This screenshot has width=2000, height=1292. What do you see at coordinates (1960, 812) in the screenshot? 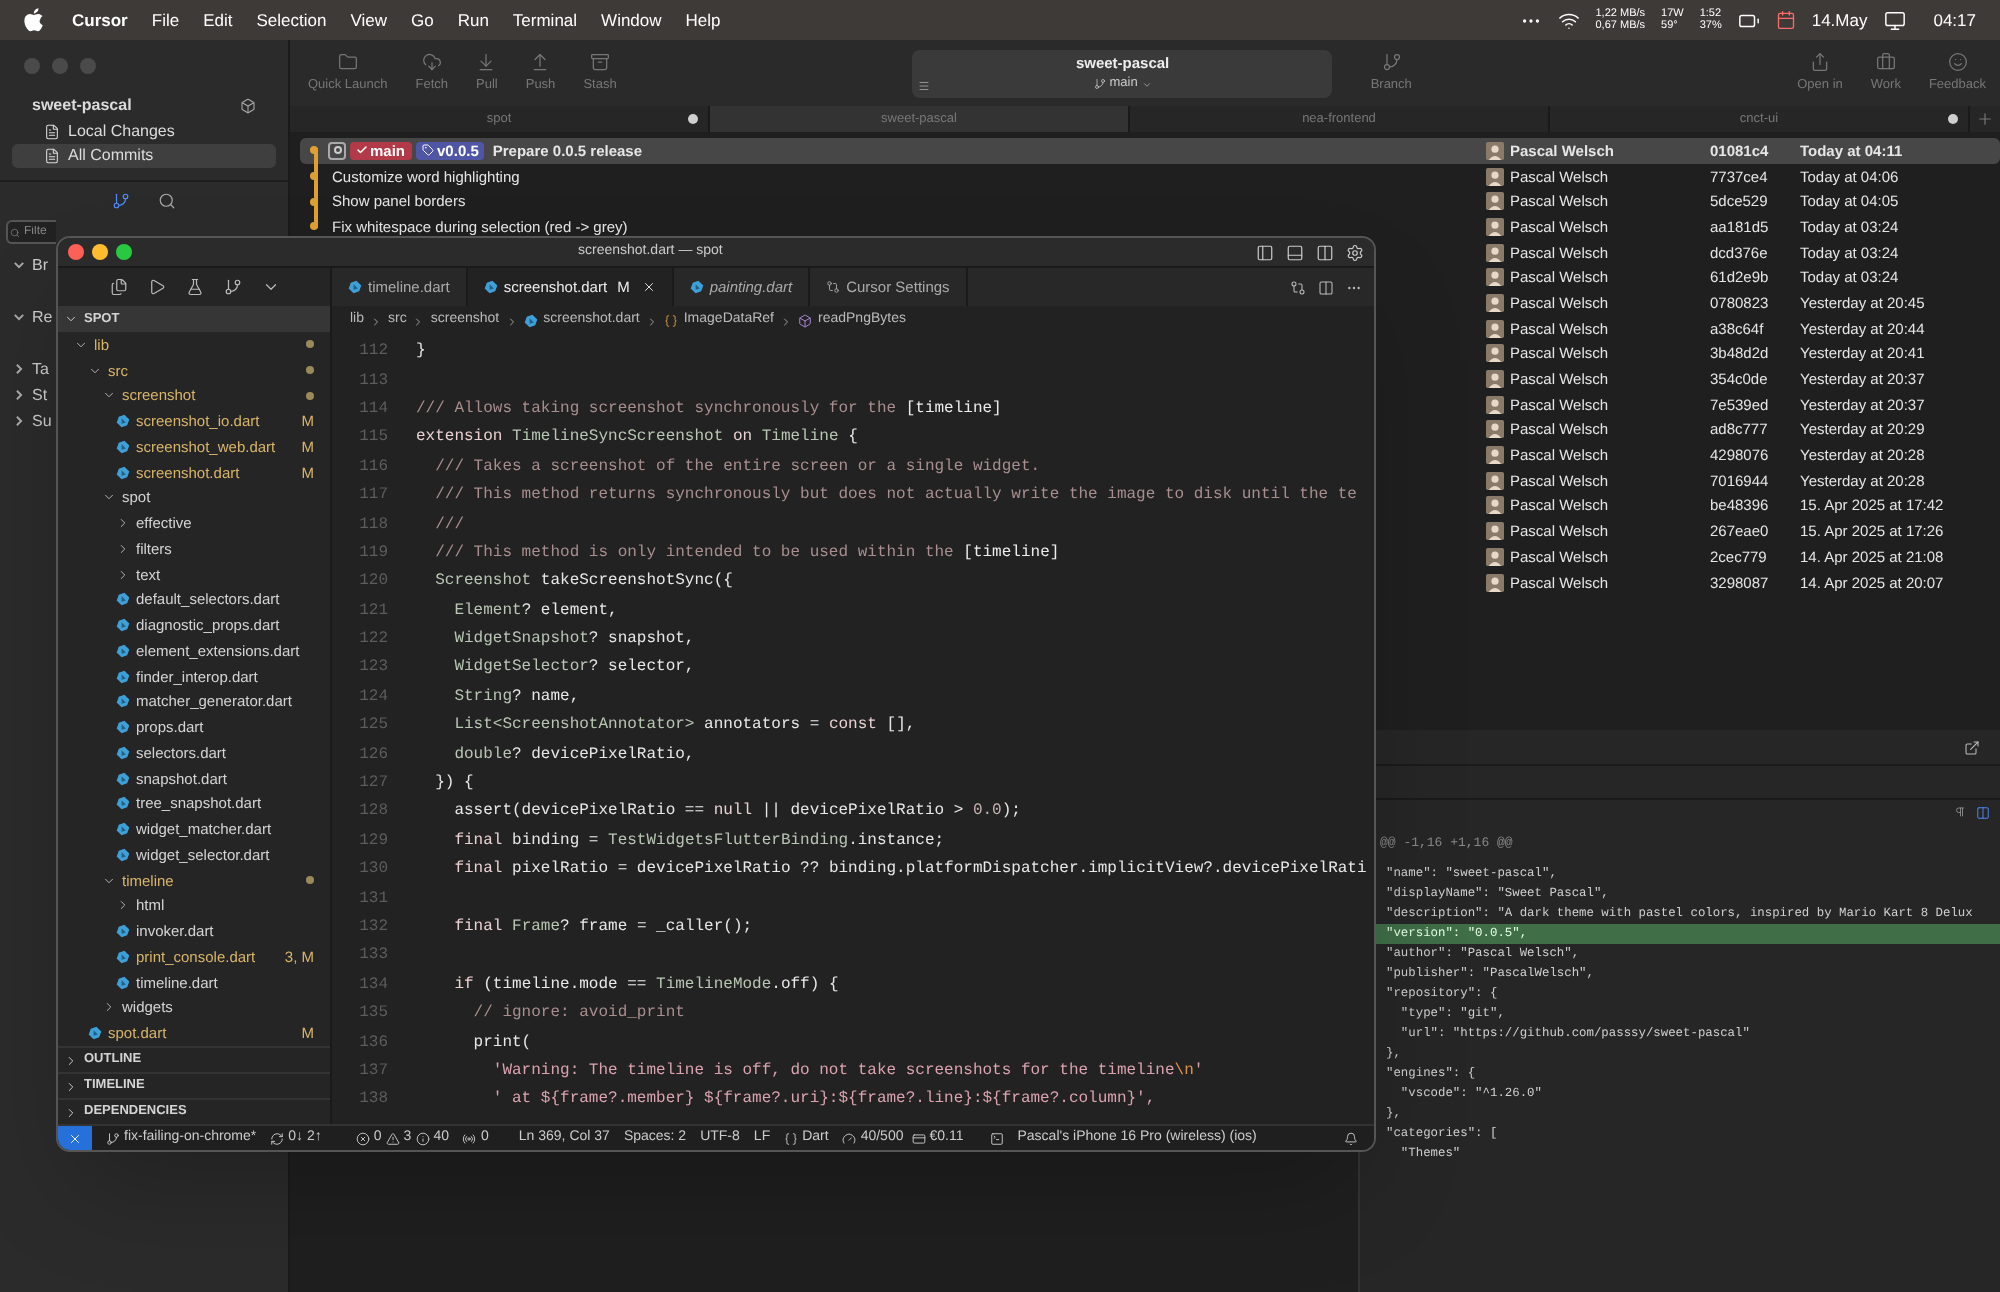
I see `pilcrow-icon` at bounding box center [1960, 812].